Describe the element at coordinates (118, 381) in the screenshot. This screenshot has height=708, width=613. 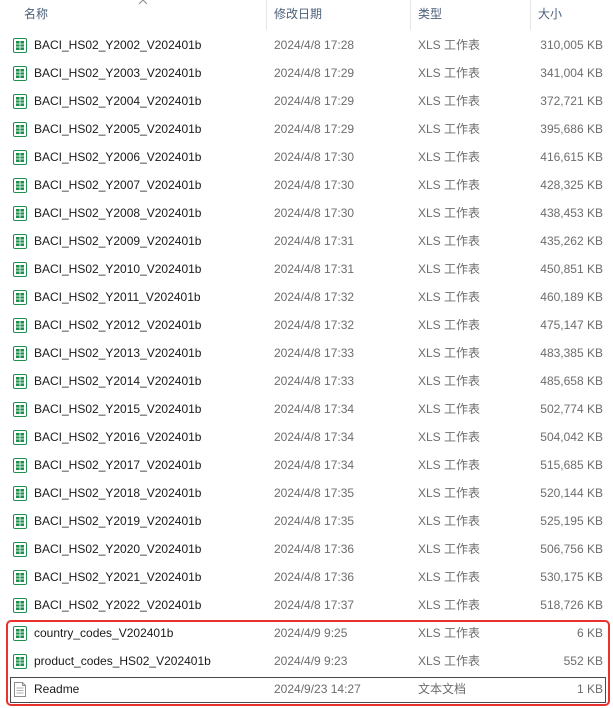
I see `file-name: BACI_HS02_Y2014_V202401b` at that location.